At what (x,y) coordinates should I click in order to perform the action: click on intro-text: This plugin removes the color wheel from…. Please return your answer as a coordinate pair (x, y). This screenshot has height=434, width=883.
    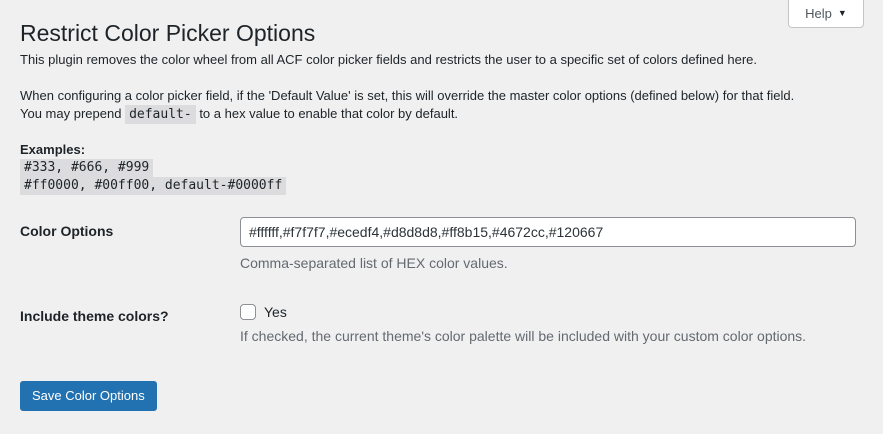
    Looking at the image, I should click on (388, 59).